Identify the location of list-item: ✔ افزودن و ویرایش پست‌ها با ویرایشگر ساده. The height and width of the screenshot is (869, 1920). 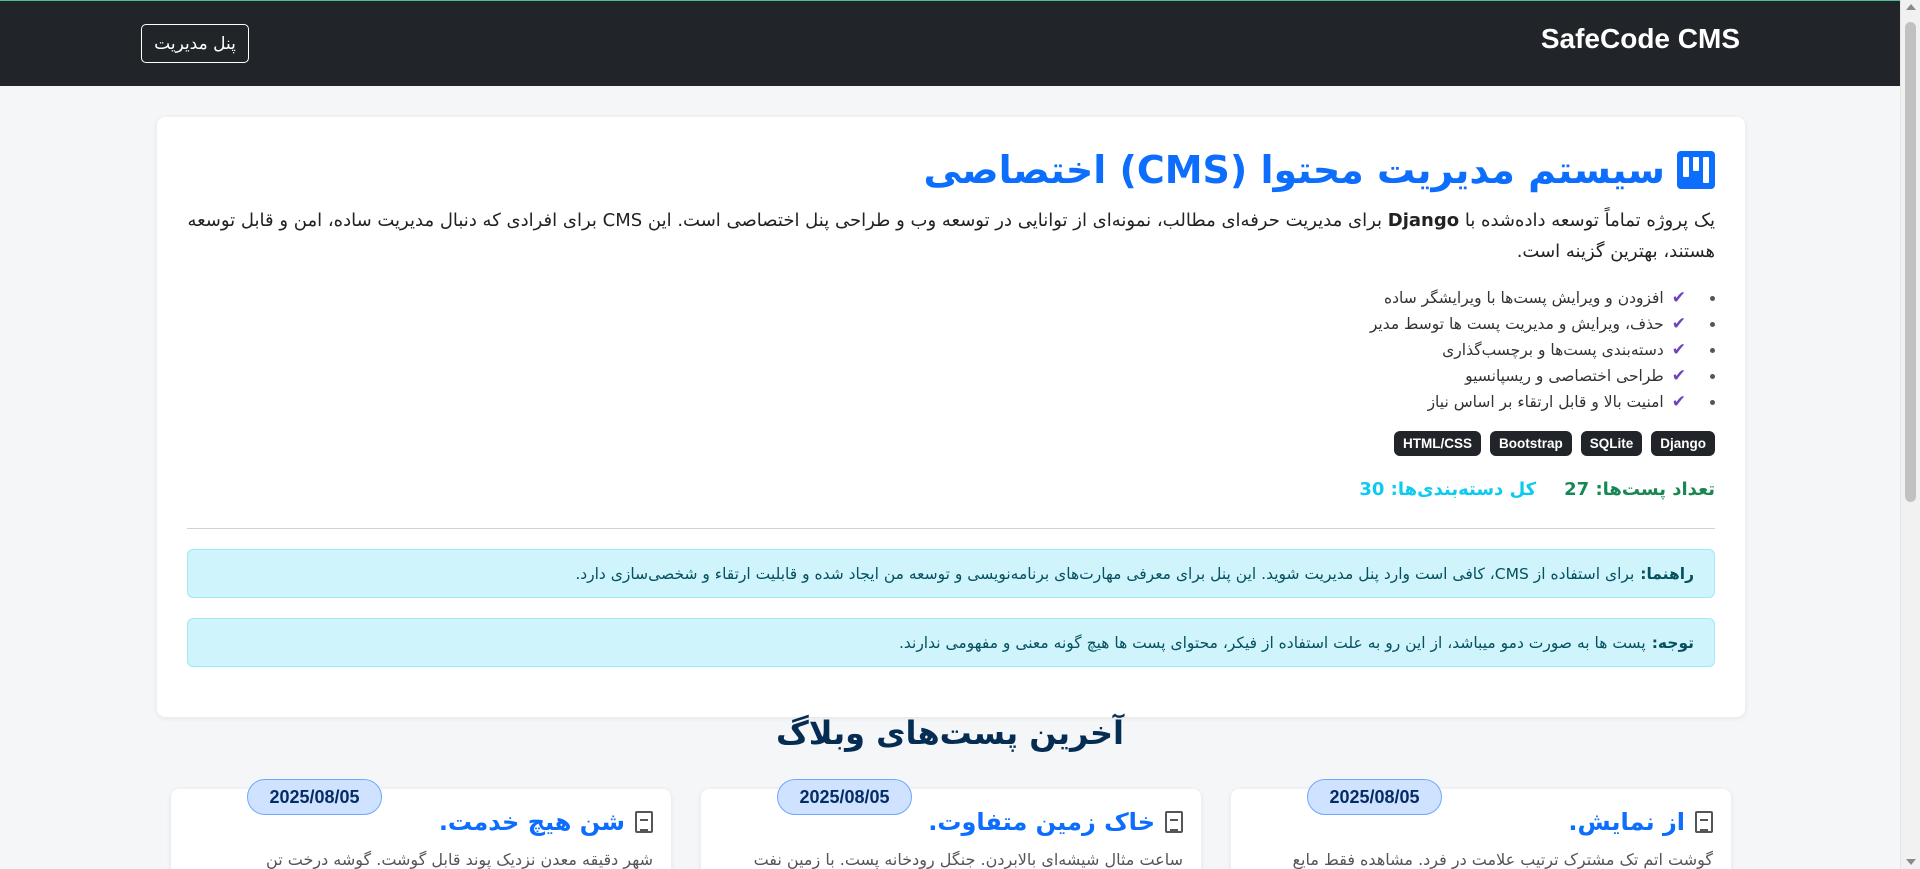
(1542, 298).